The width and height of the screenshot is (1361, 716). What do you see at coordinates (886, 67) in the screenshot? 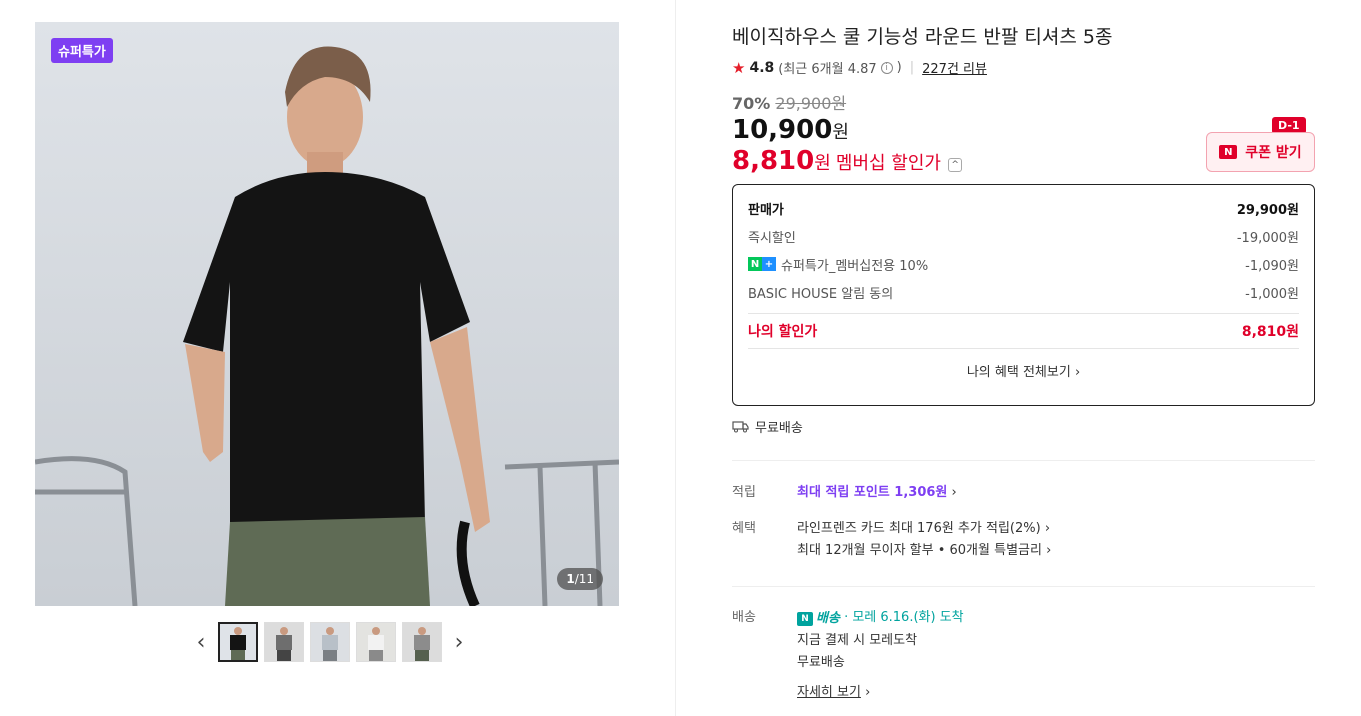
I see `info-icon: i` at bounding box center [886, 67].